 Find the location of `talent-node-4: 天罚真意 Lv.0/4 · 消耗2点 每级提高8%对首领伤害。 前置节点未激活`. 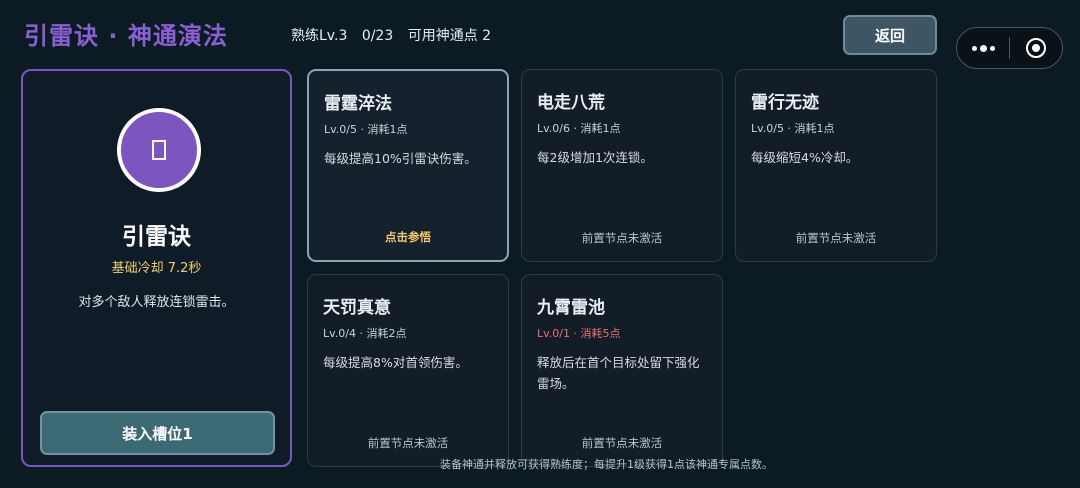

talent-node-4: 天罚真意 Lv.0/4 · 消耗2点 每级提高8%对首领伤害。 前置节点未激活 is located at coordinates (408, 370).